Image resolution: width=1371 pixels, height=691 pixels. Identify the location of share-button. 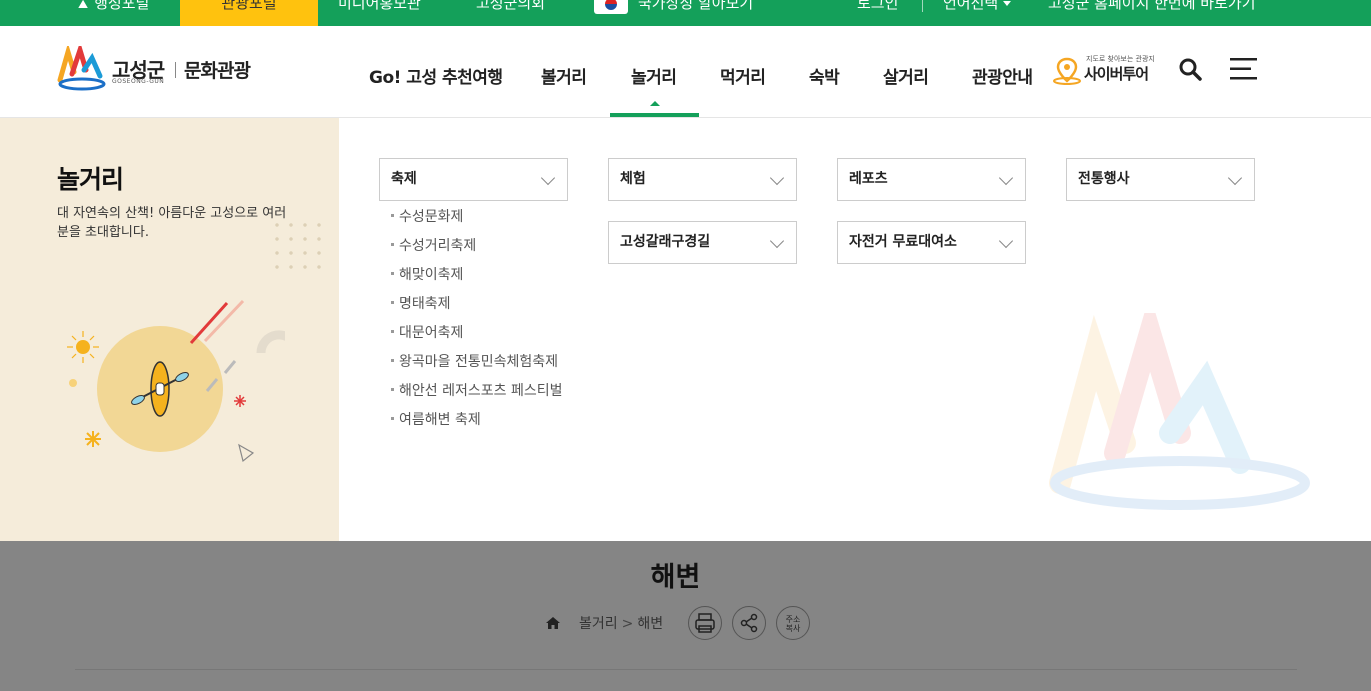
(749, 623).